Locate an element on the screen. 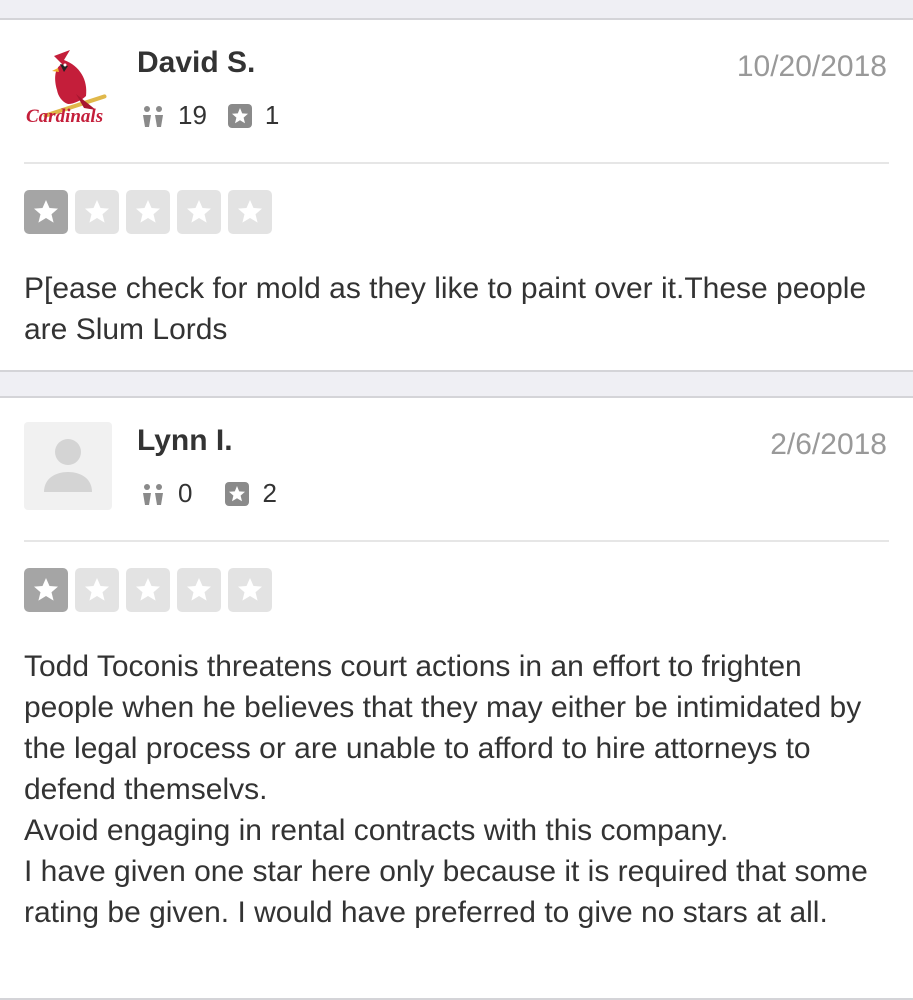 This screenshot has width=913, height=1000. cardinals-logo-icon: Cardinals is located at coordinates (66, 88).